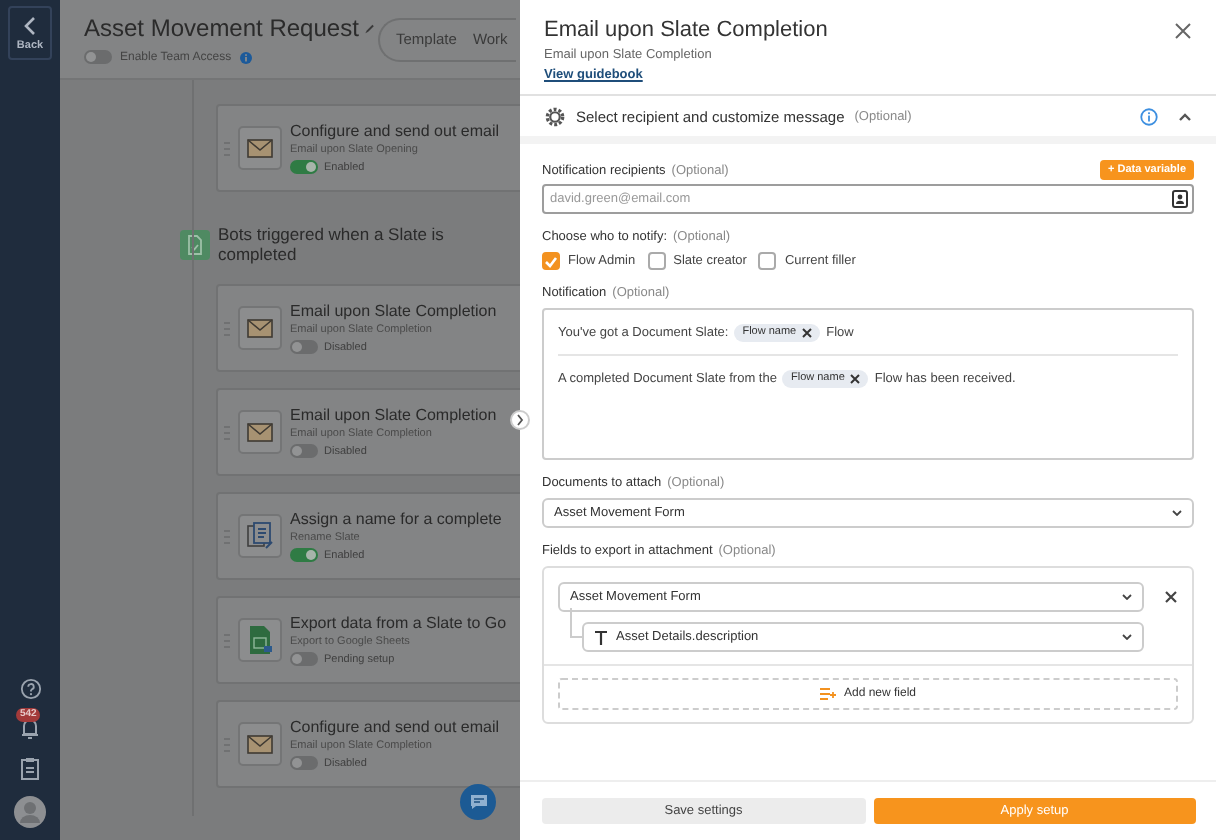 This screenshot has width=1216, height=840. What do you see at coordinates (398, 623) in the screenshot?
I see `bot-title: Export data from a Slate to Go` at bounding box center [398, 623].